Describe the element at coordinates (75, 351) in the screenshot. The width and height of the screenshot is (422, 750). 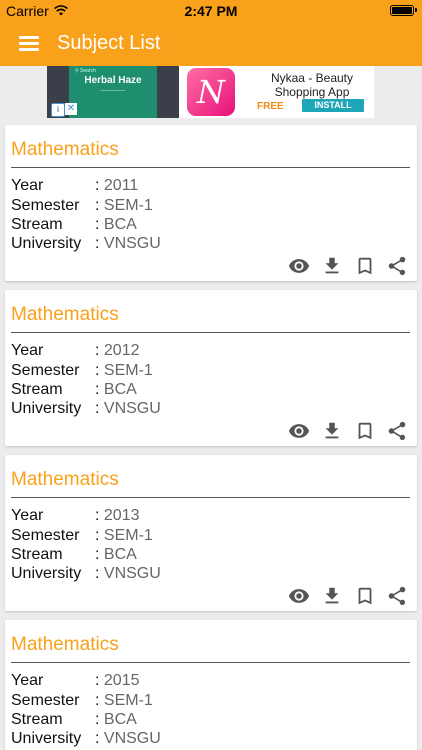
I see `year-row: Year: 2012` at that location.